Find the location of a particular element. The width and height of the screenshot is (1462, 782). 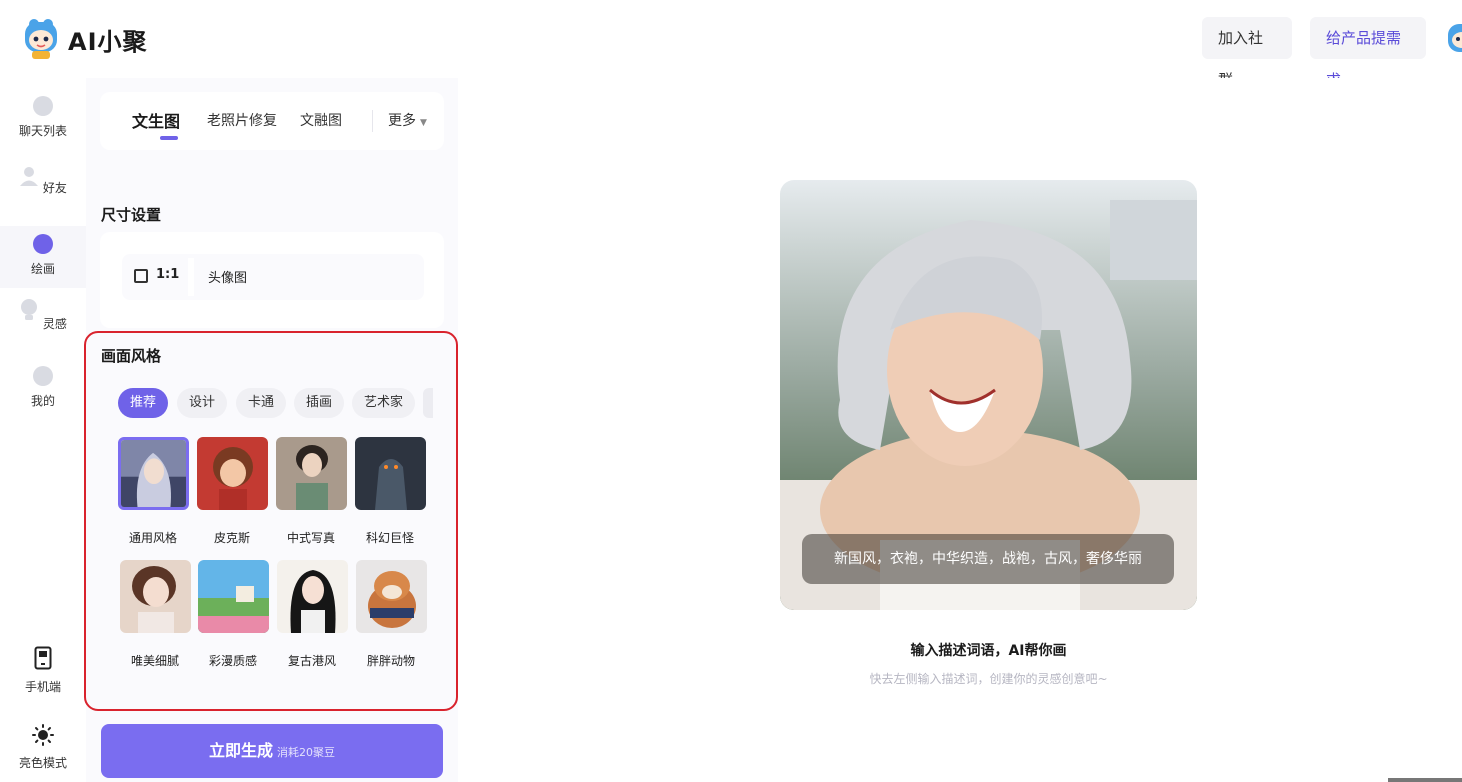

nav-item-label: 手机端 is located at coordinates (42, 687).